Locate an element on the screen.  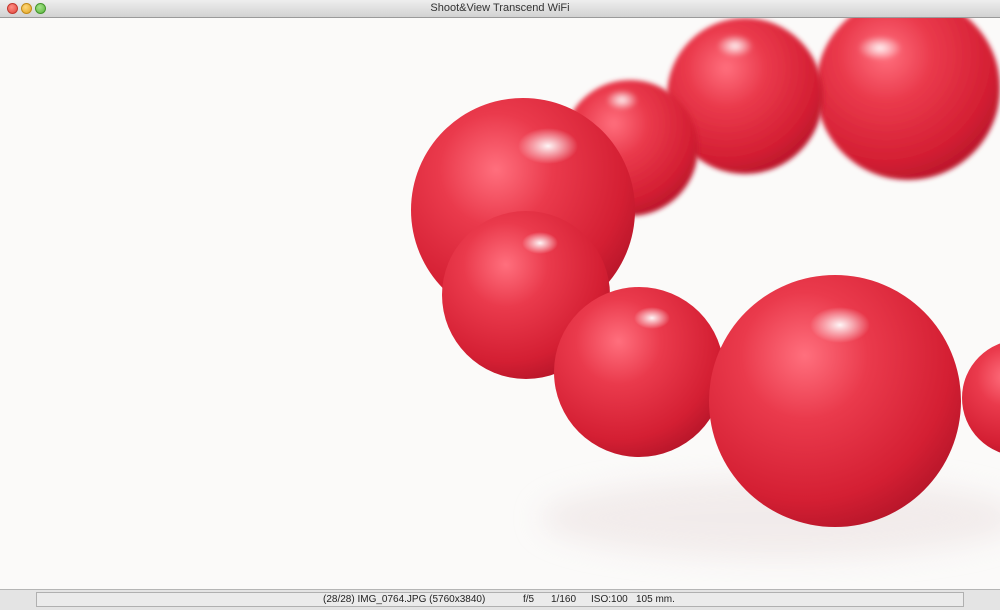
aperture-text: f/5 is located at coordinates (529, 599).